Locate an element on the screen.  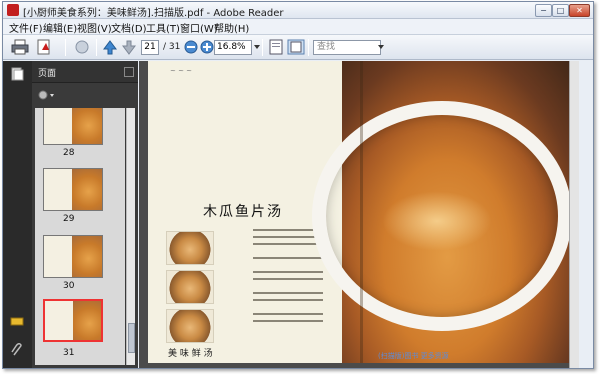
panel-header: 页面 is located at coordinates (85, 72).